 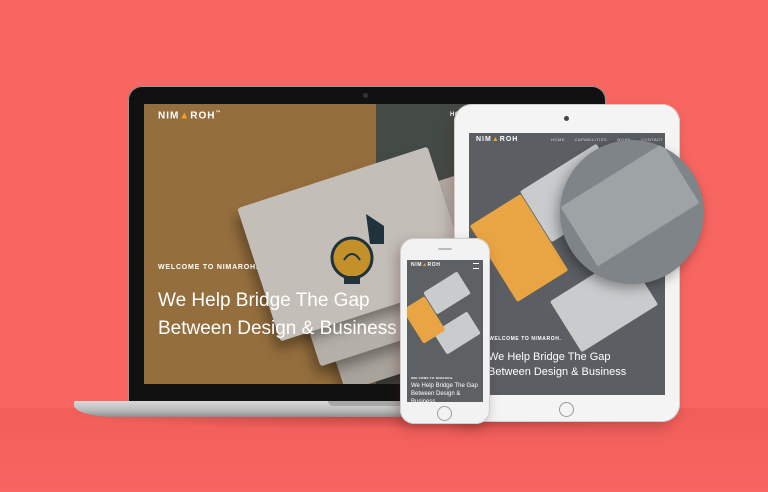 What do you see at coordinates (566, 118) in the screenshot?
I see `tablet-camera` at bounding box center [566, 118].